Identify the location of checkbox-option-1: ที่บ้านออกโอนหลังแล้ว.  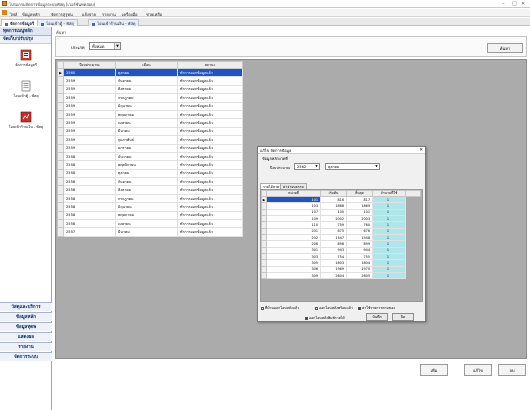
(280, 308).